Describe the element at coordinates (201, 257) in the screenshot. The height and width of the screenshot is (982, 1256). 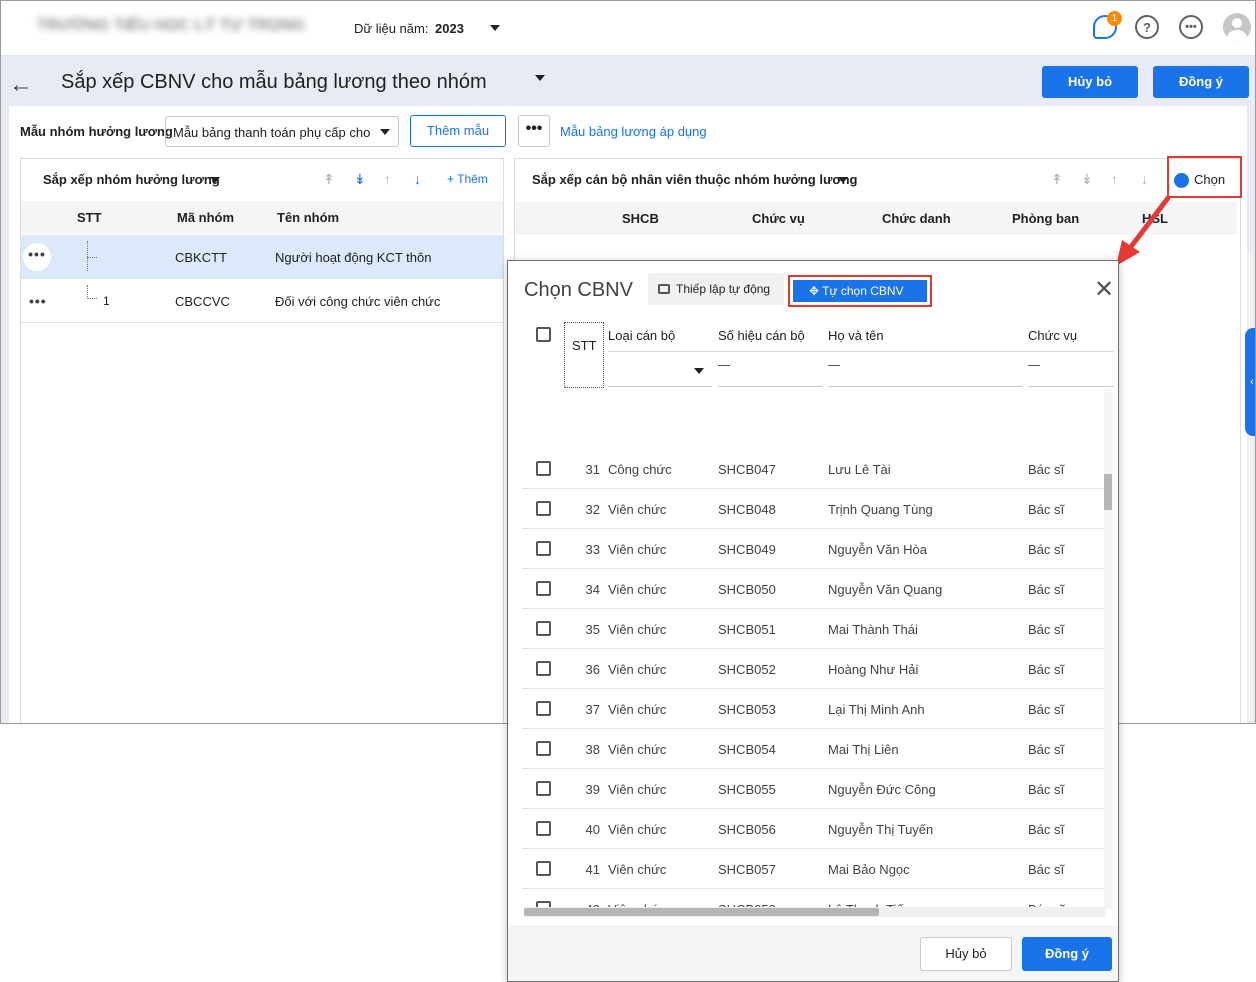
I see `group-code: CBKCTT` at that location.